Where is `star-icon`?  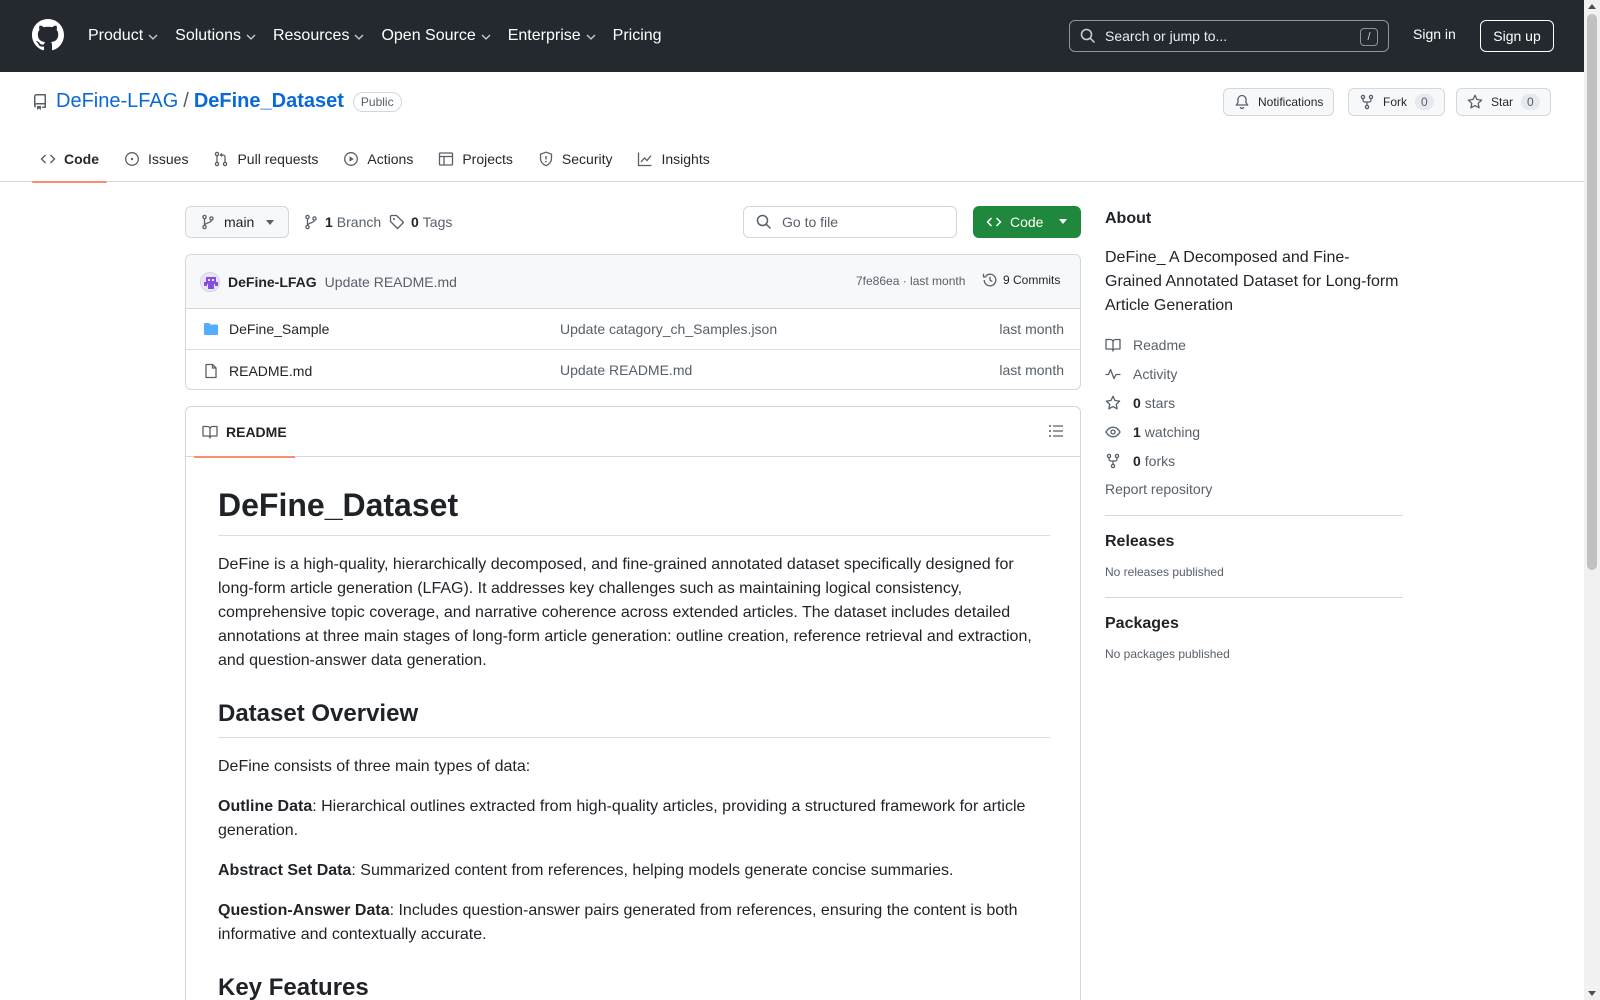
star-icon is located at coordinates (1475, 101).